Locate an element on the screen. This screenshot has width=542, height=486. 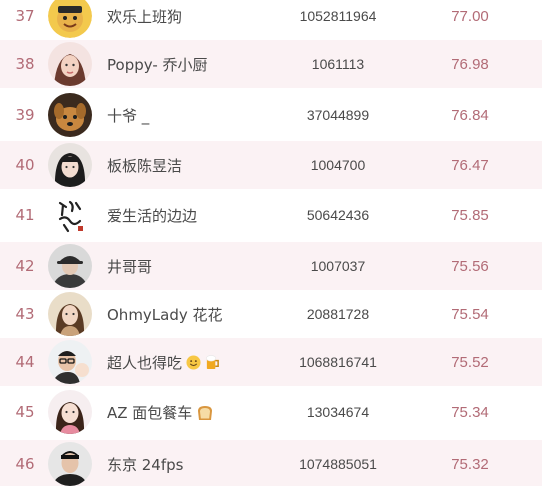
table-row: 40 板板陈昱洁 1004700 76.47 is located at coordinates (271, 165).